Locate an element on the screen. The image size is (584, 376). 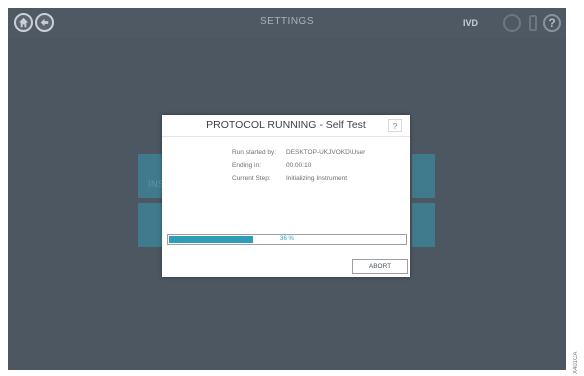
info-label: Ending in: is located at coordinates (246, 165).